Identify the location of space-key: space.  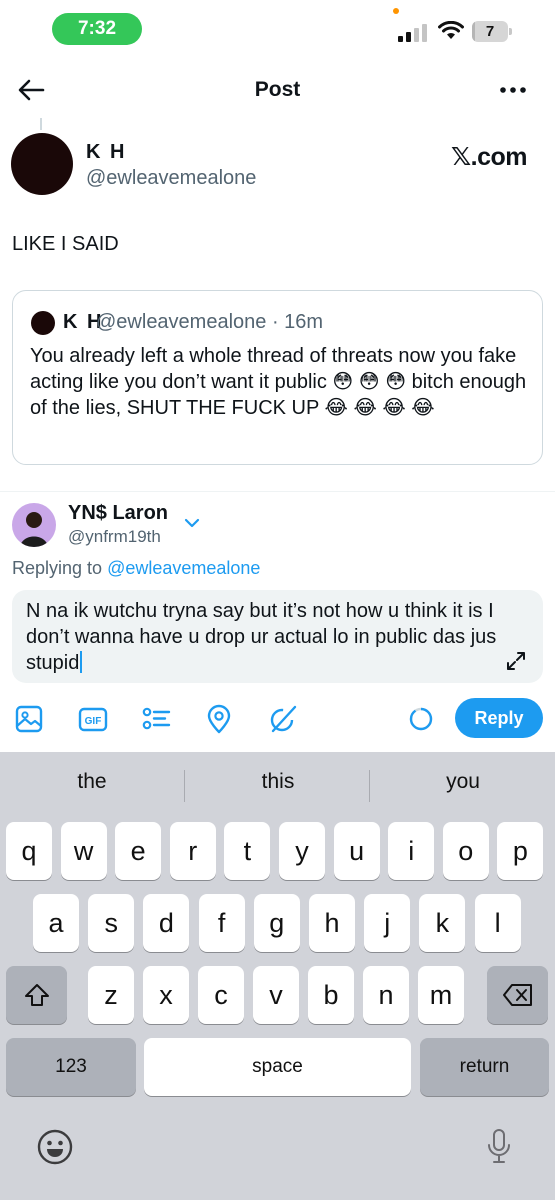
(277, 1067).